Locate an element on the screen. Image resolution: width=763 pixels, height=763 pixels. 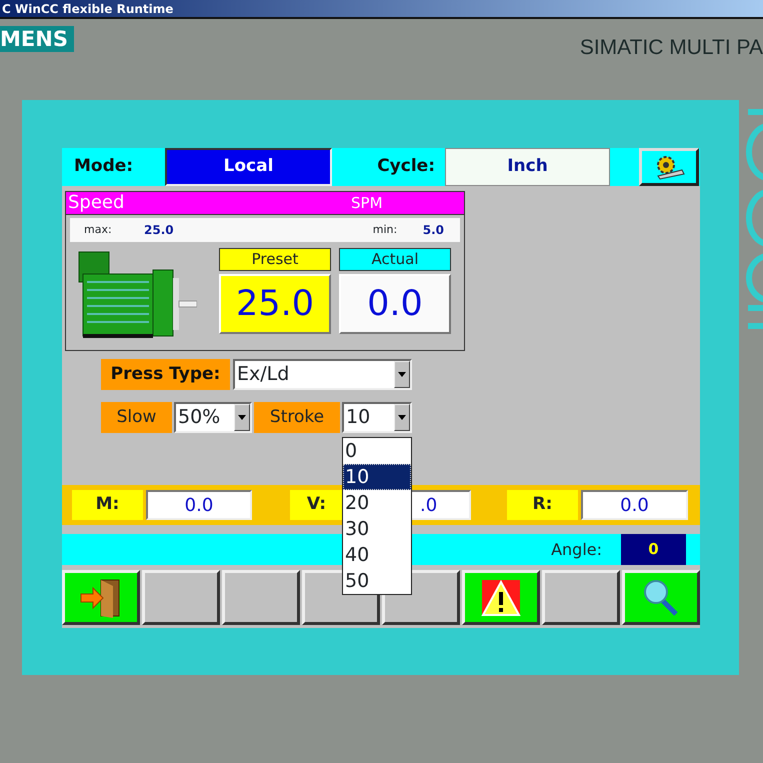
max-label: max: is located at coordinates (98, 230).